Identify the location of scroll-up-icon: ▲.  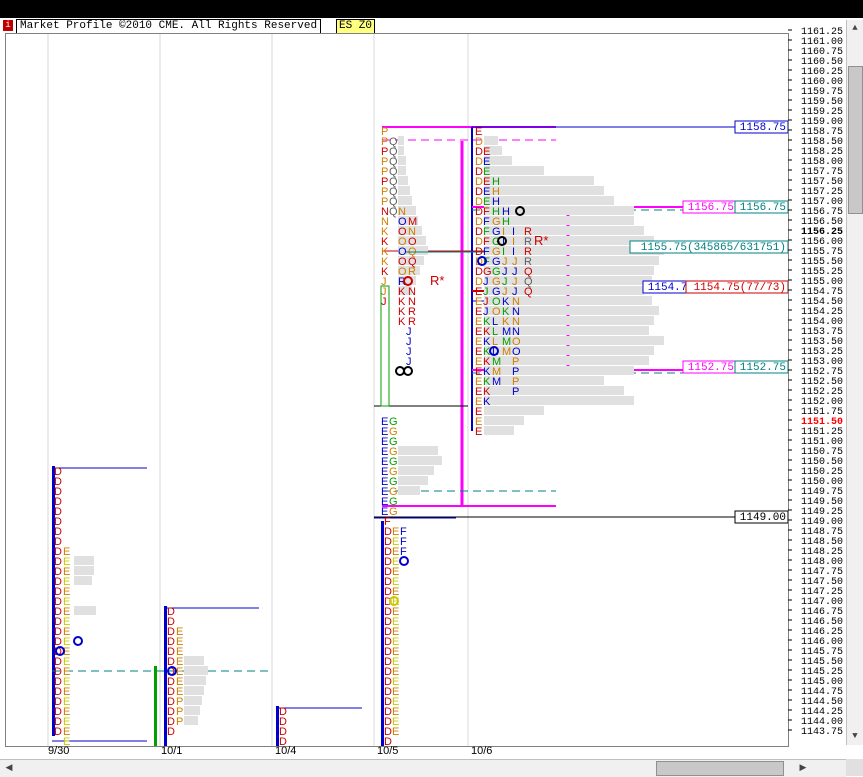
(855, 28).